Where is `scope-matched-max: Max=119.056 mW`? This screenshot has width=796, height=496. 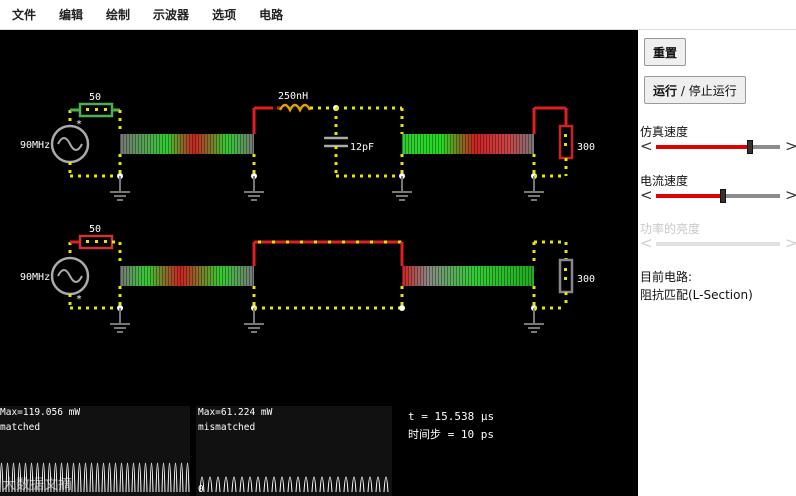 scope-matched-max: Max=119.056 mW is located at coordinates (40, 412).